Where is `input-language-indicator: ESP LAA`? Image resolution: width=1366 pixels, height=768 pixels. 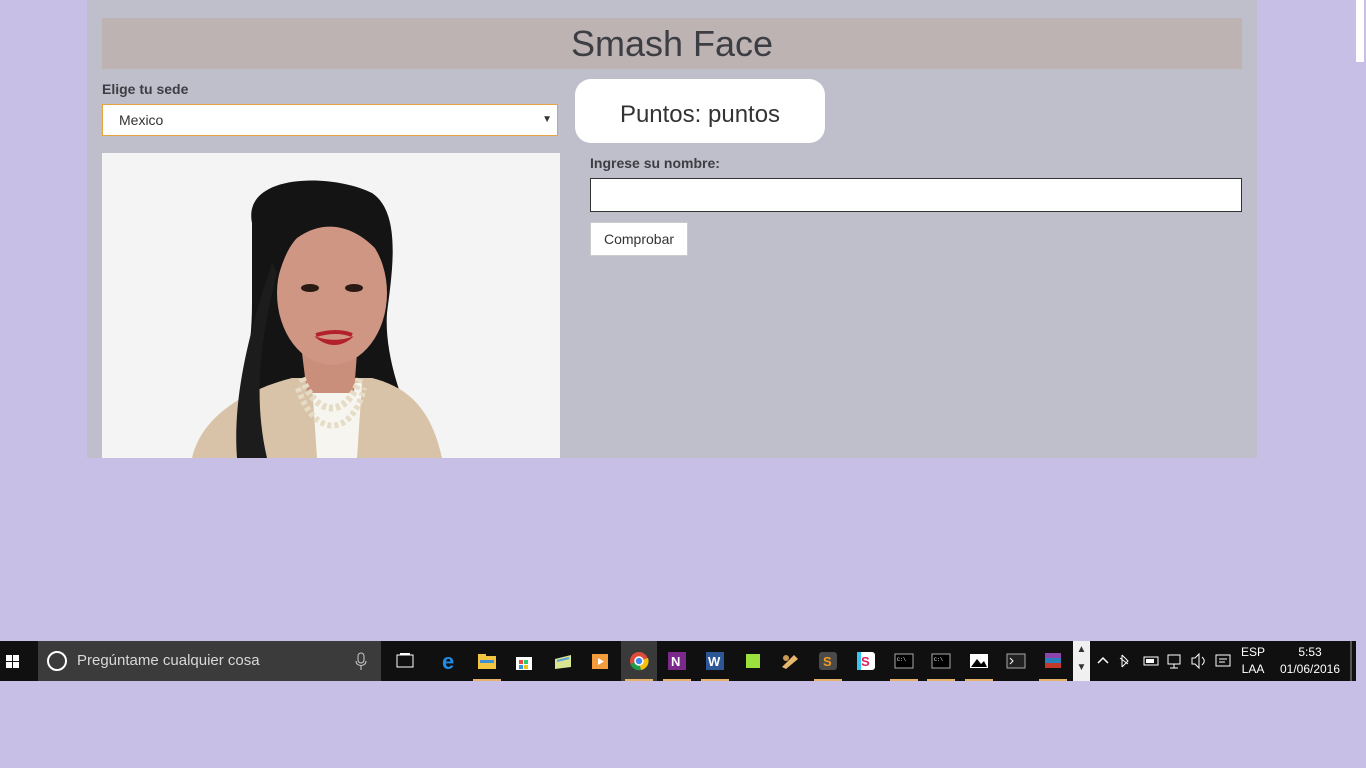 input-language-indicator: ESP LAA is located at coordinates (1253, 661).